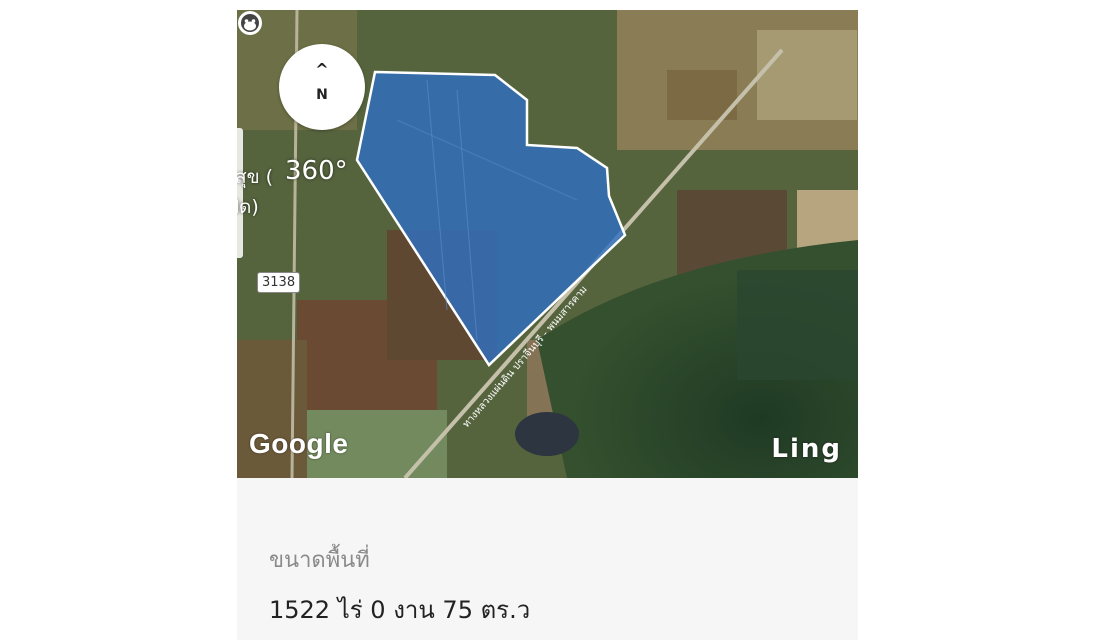  Describe the element at coordinates (279, 282) in the screenshot. I see `road-number-shield: 3138` at that location.